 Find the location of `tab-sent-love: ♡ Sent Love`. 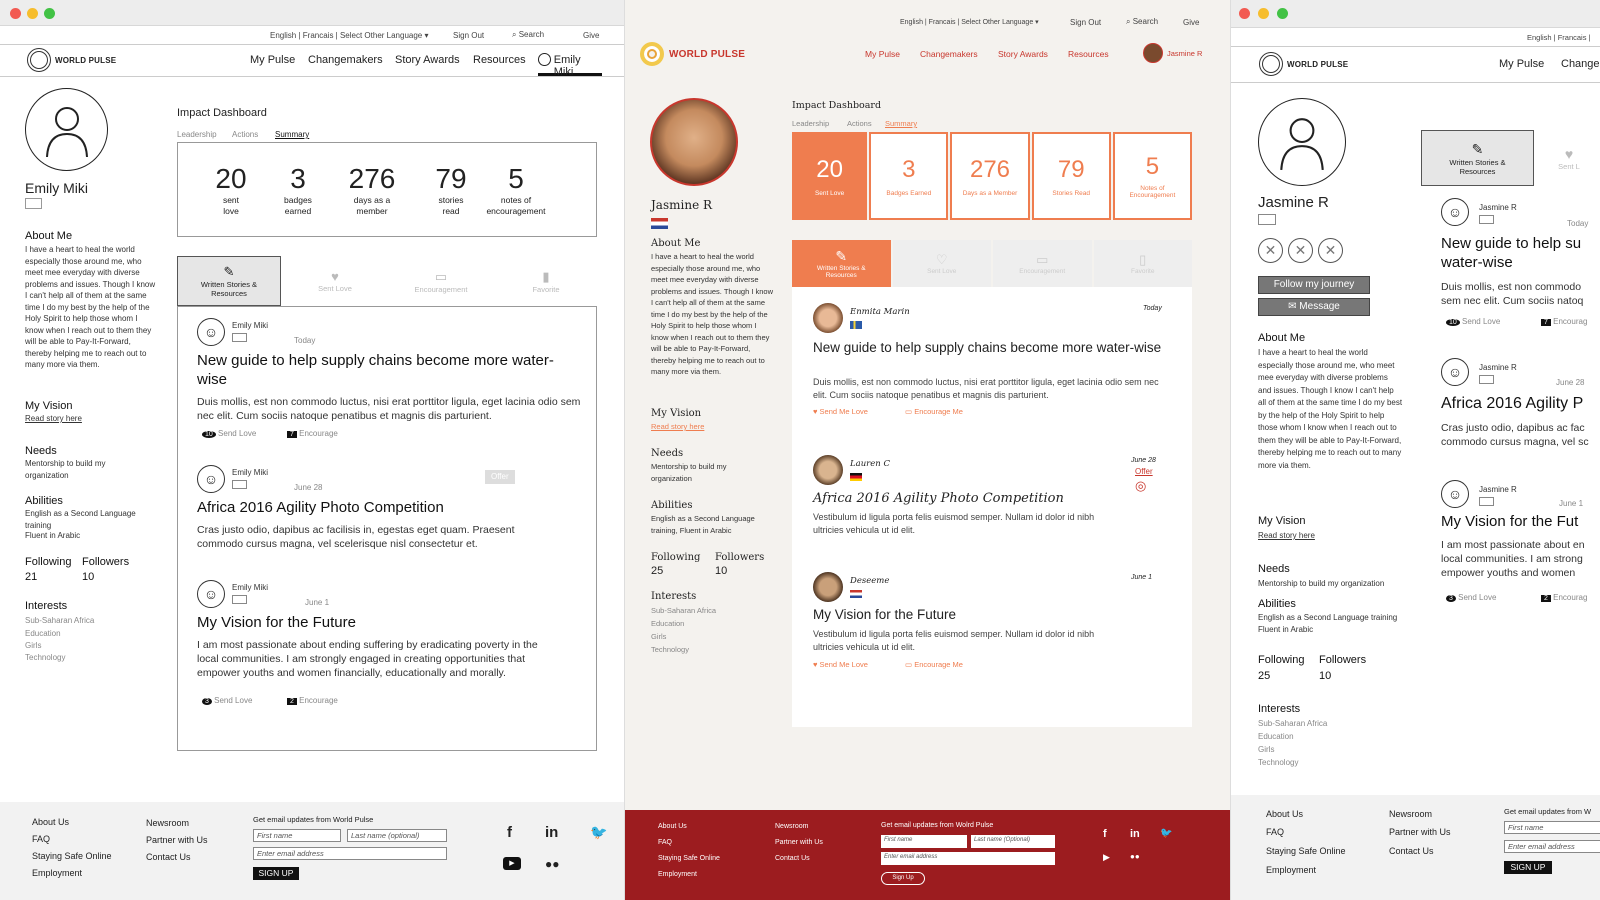

tab-sent-love: ♡ Sent Love is located at coordinates (941, 263).